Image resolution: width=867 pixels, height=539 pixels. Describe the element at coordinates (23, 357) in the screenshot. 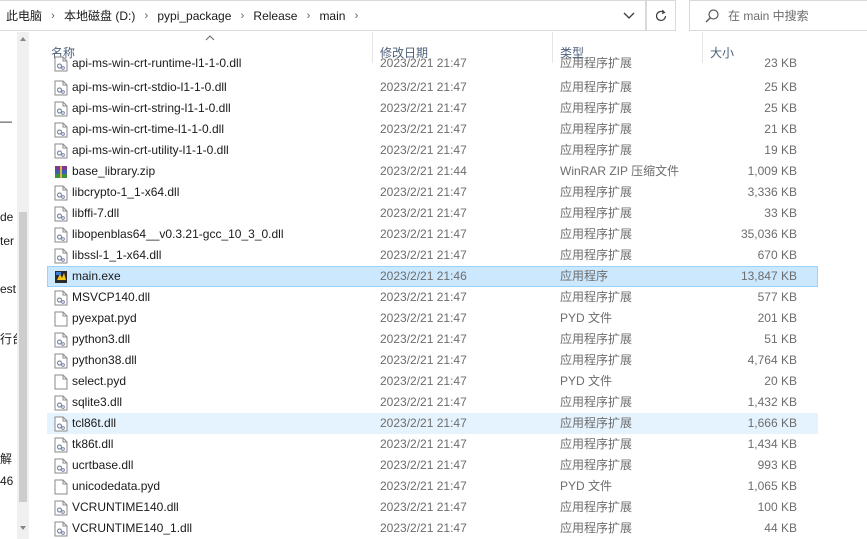

I see `scrollbar-thumb` at that location.